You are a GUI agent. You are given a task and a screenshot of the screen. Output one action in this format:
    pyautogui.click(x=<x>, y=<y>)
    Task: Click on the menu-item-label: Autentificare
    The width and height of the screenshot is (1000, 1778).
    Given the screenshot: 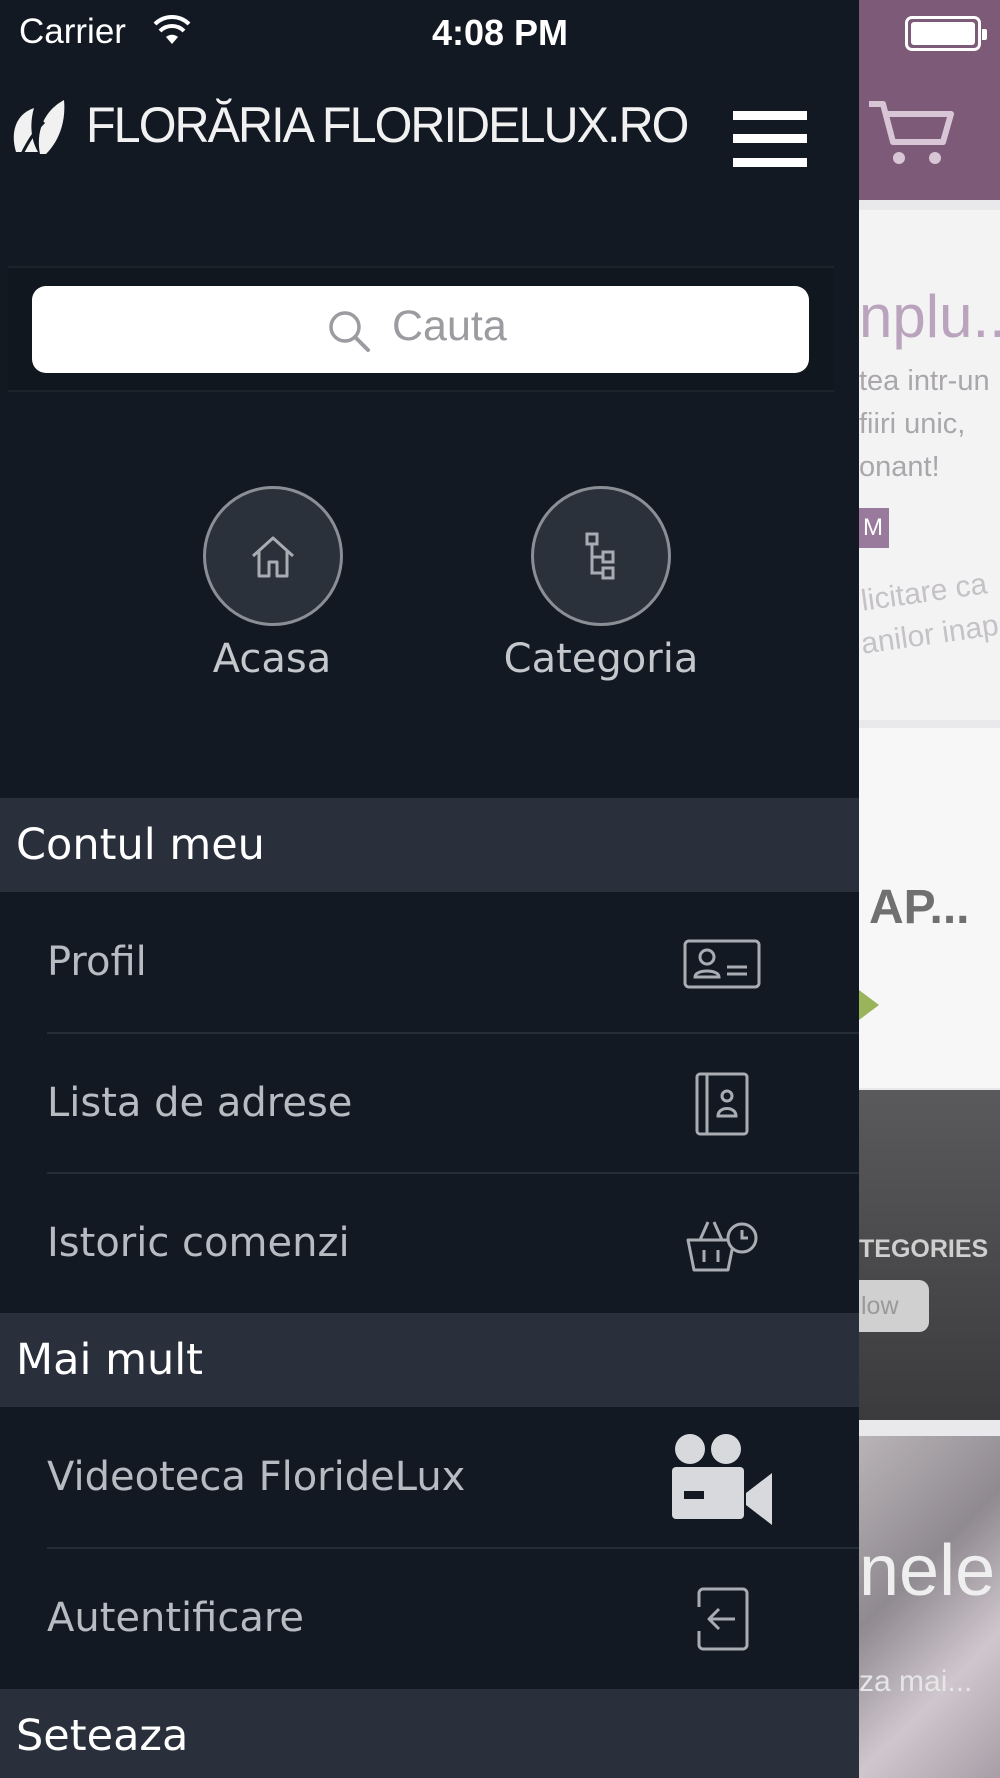 What is the action you would take?
    pyautogui.click(x=176, y=1618)
    